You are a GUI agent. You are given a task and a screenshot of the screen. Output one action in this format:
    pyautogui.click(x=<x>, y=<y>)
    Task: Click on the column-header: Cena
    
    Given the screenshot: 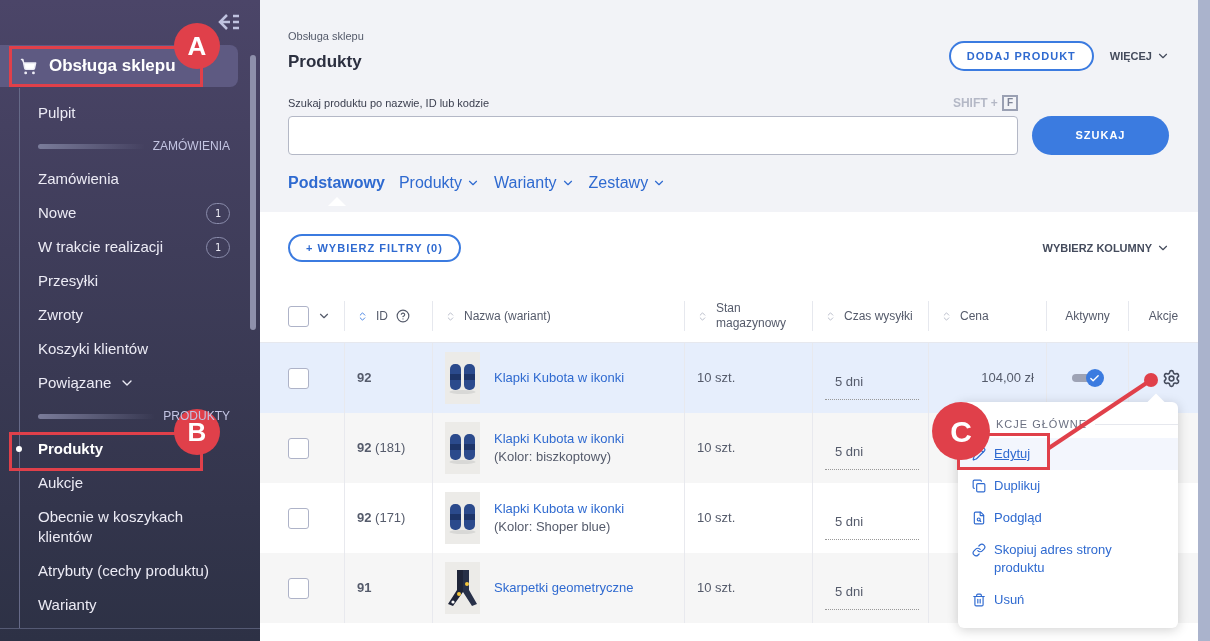 What is the action you would take?
    pyautogui.click(x=974, y=316)
    